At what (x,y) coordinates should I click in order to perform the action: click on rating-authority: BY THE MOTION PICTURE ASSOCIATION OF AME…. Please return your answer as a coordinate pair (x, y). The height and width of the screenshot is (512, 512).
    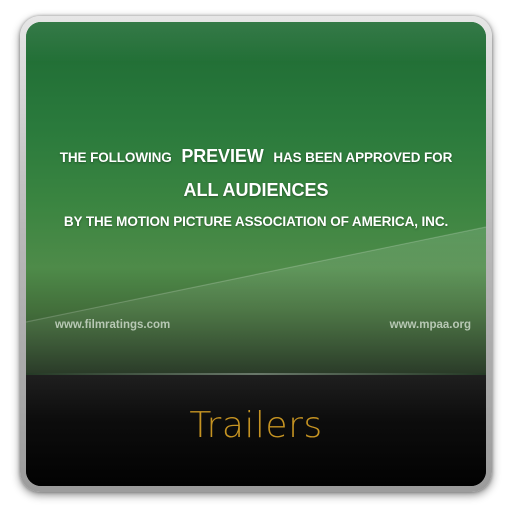
    Looking at the image, I should click on (256, 221).